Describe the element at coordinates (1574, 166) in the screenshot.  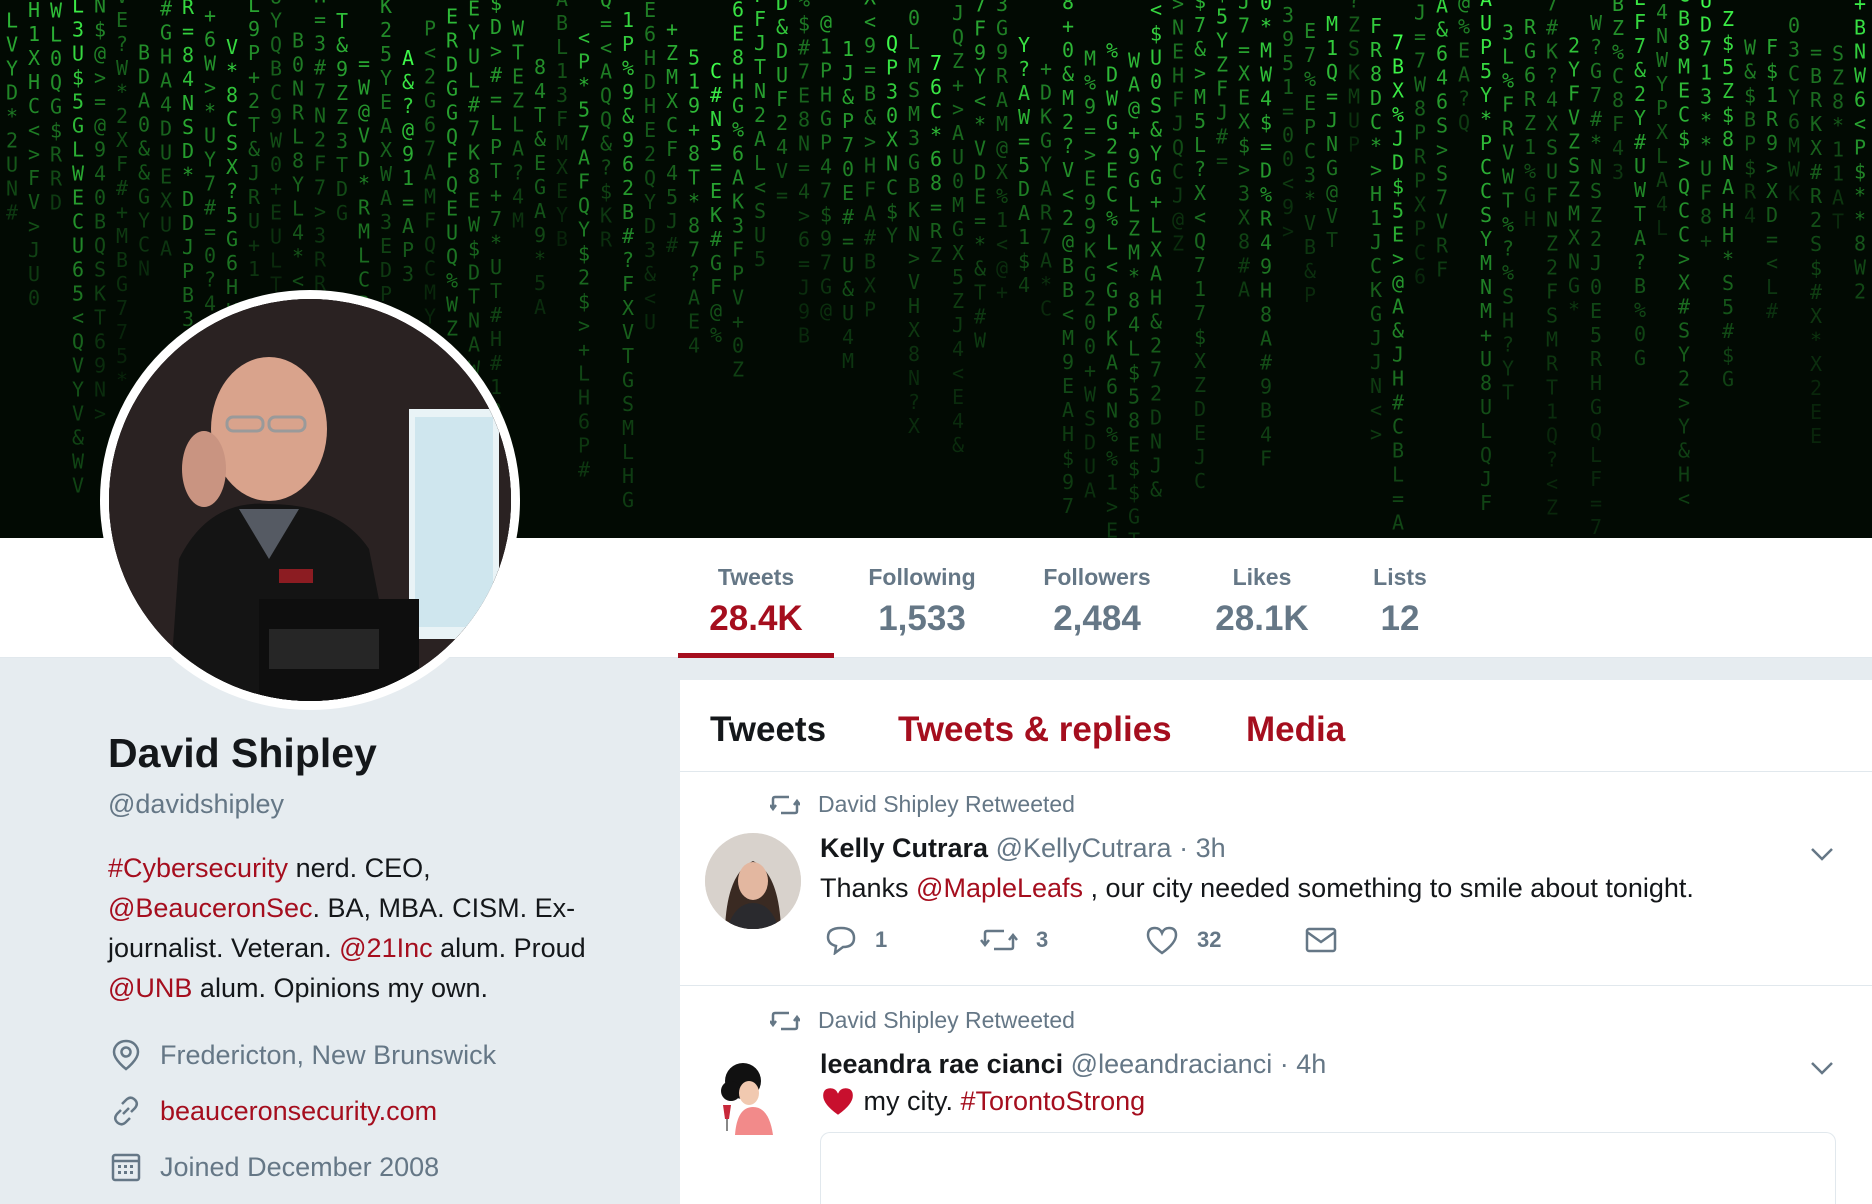
I see `svg-text: S` at that location.